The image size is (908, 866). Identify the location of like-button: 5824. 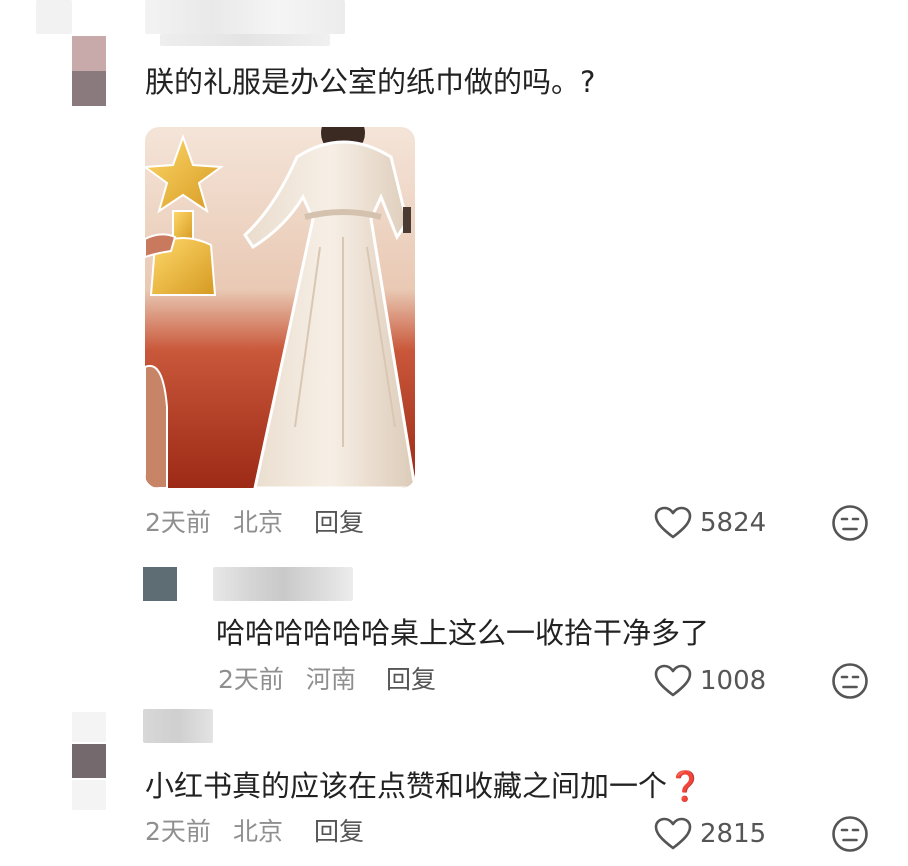
(710, 523).